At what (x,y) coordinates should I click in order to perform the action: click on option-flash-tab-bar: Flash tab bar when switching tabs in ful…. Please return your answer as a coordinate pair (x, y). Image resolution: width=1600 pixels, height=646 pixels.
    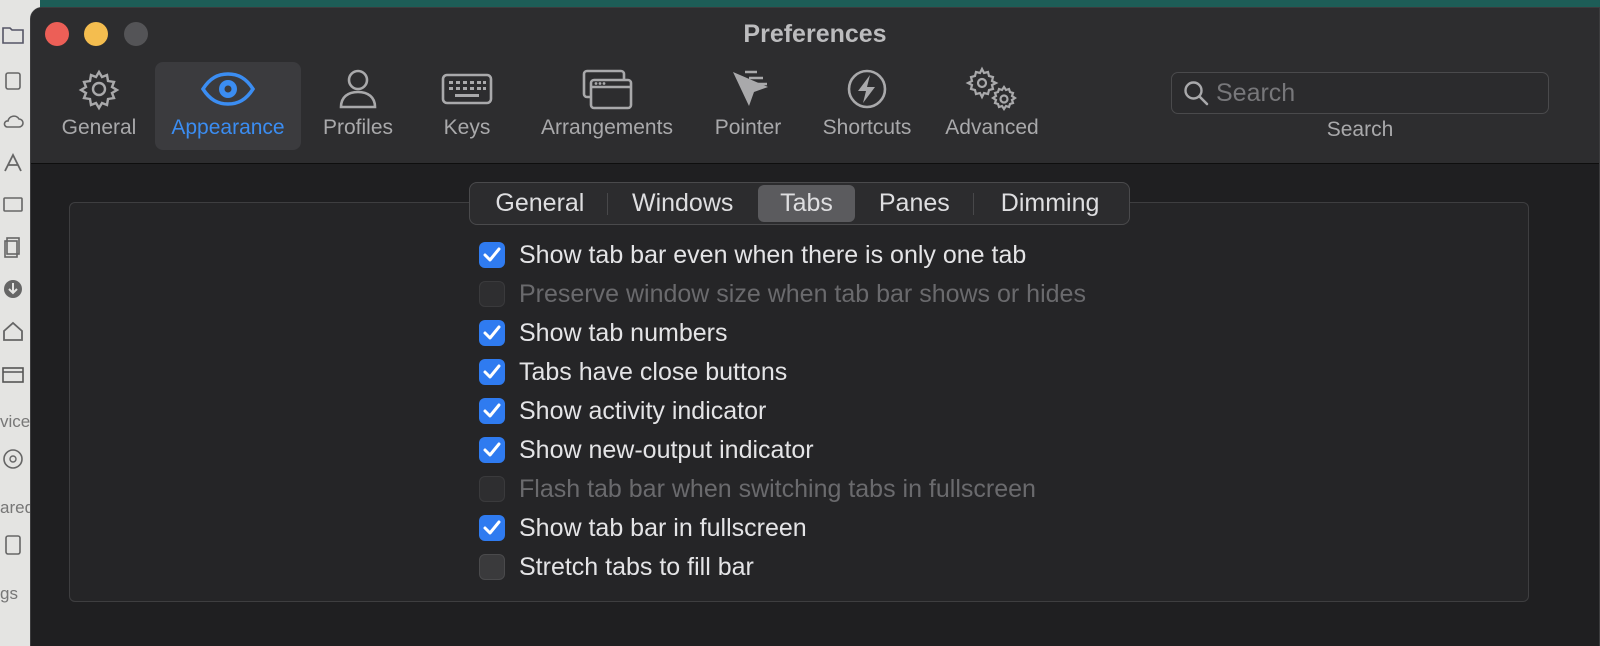
    Looking at the image, I should click on (757, 489).